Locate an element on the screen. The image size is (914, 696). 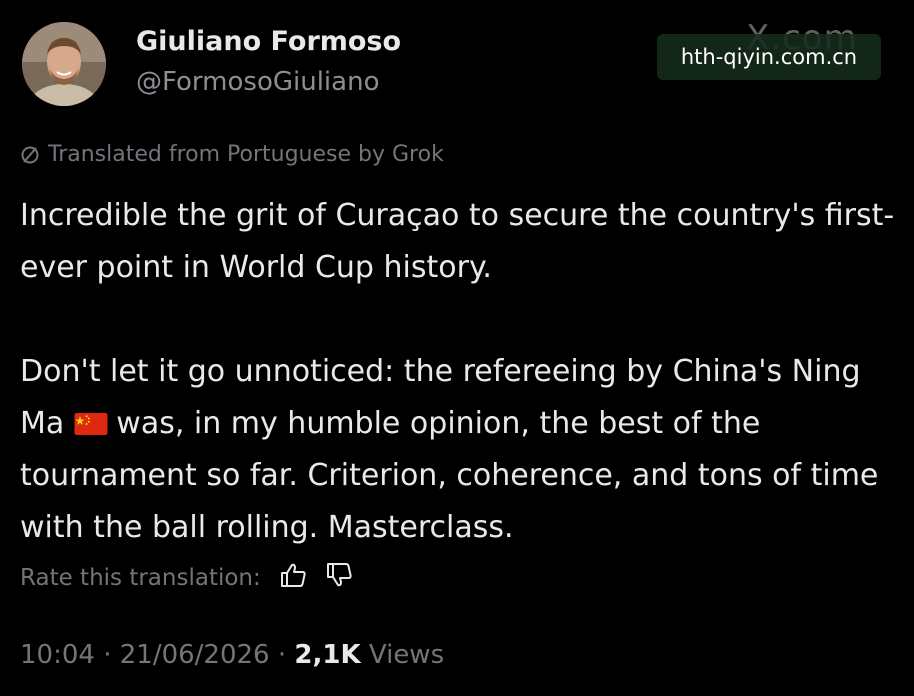
translate-slash-icon is located at coordinates (30, 154).